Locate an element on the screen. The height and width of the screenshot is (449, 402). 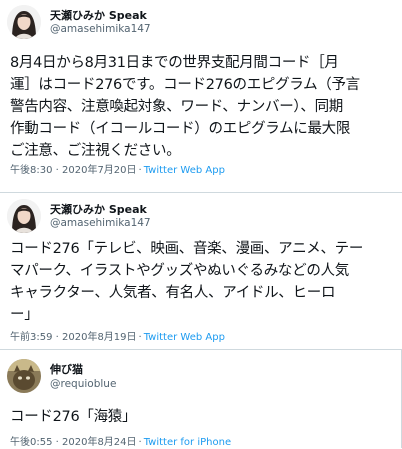
tweet-meta: 午後8:30 · 2020年7月20日 · Twitter Web App is located at coordinates (117, 170).